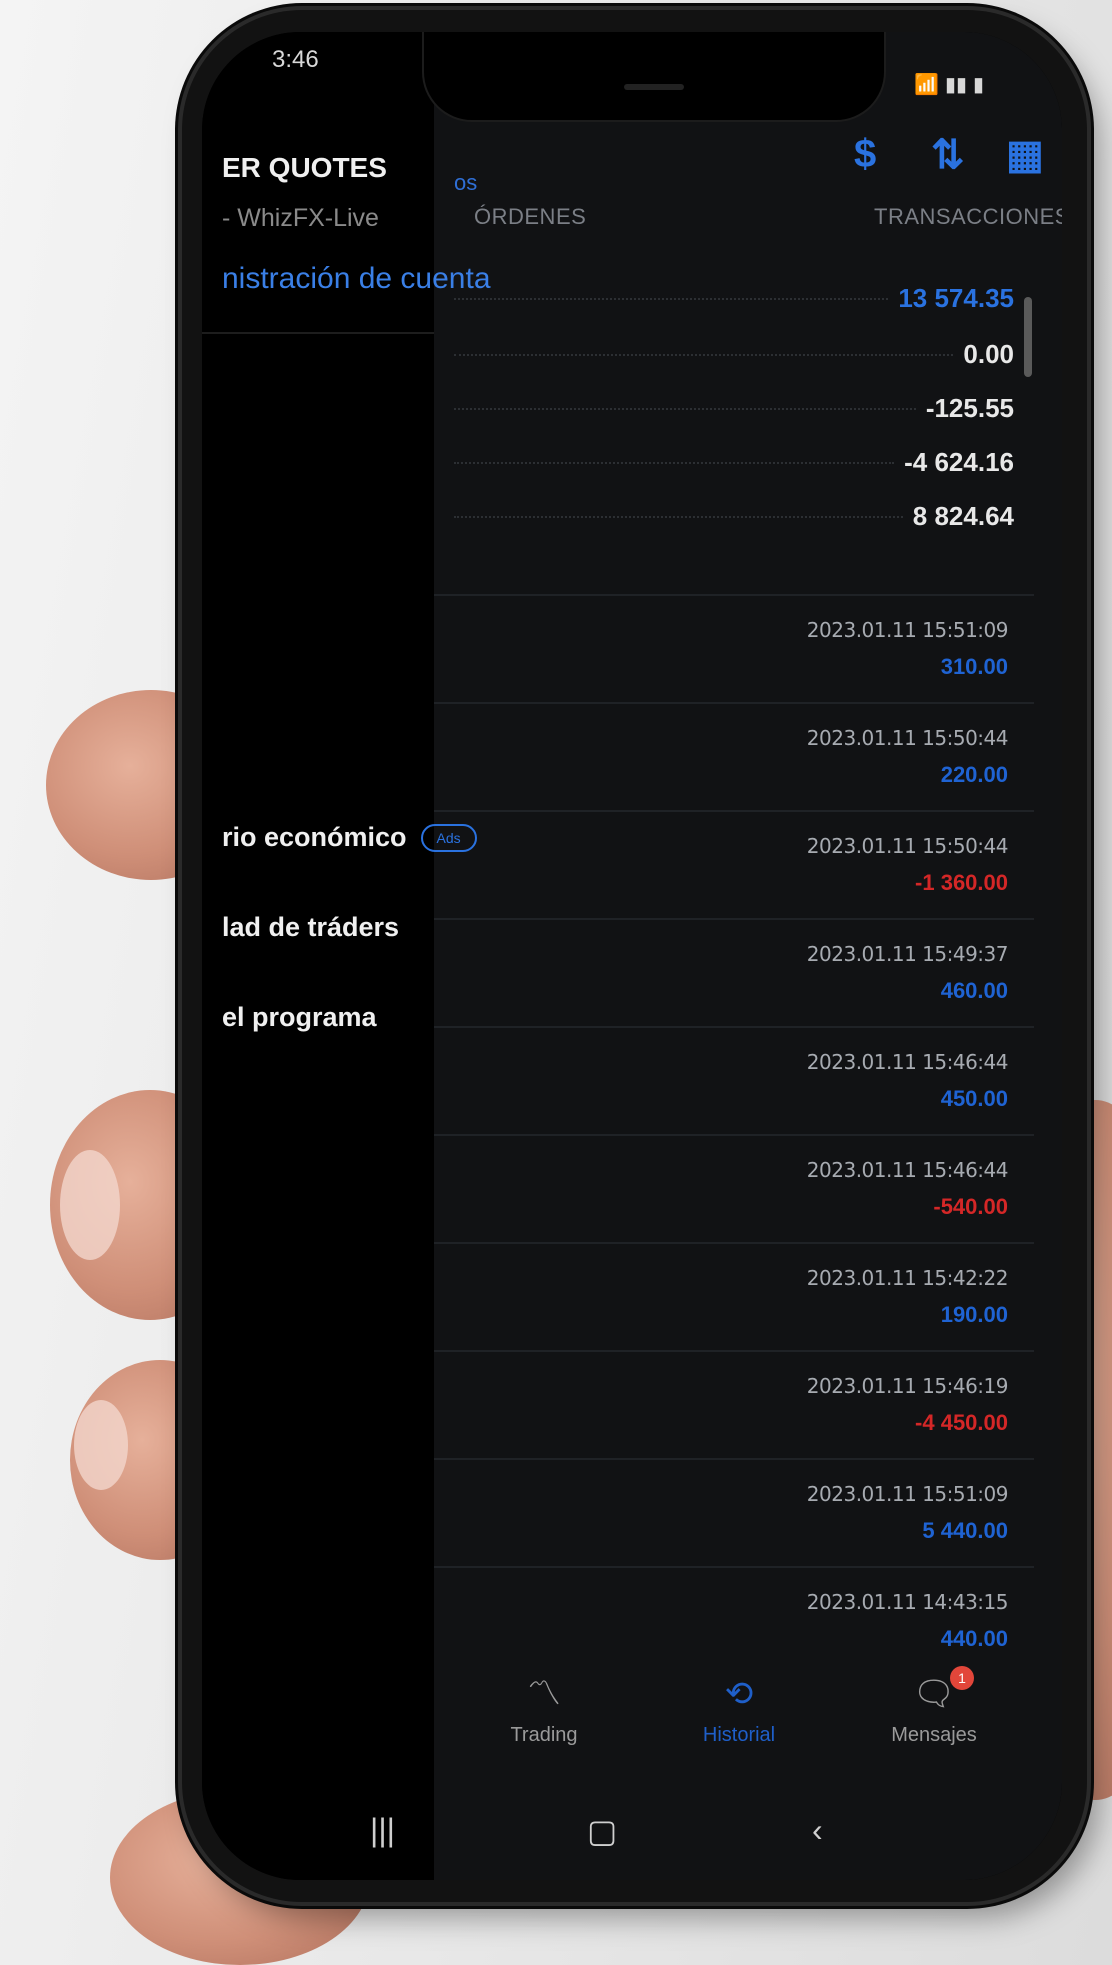 This screenshot has width=1112, height=1965. Describe the element at coordinates (978, 85) in the screenshot. I see `battery-icon: ▮` at that location.